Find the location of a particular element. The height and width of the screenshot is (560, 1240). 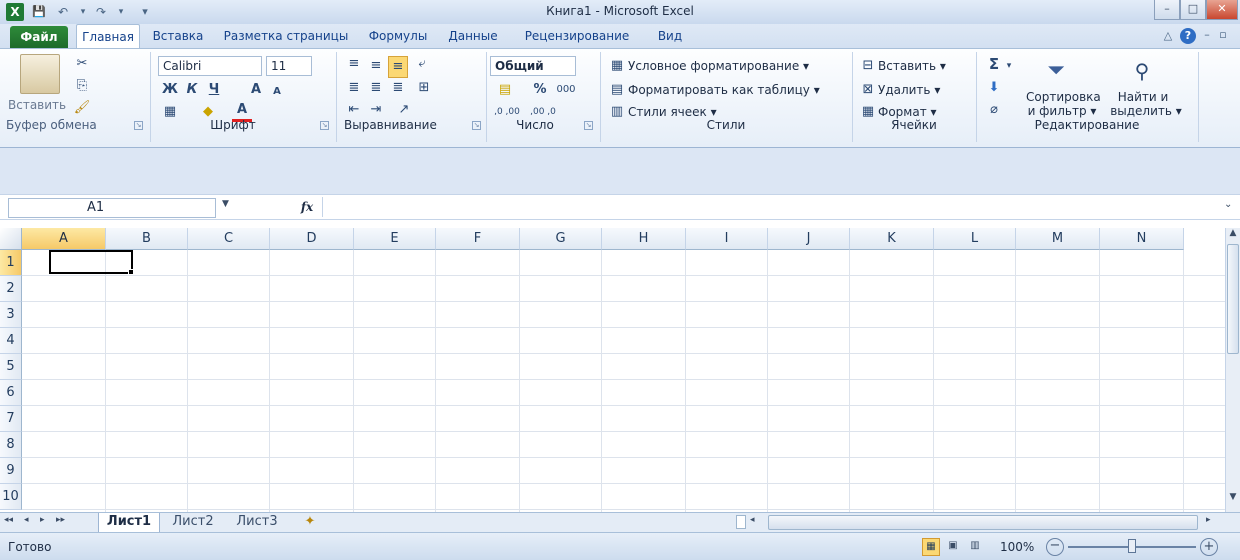

column-header: J is located at coordinates (809, 239).